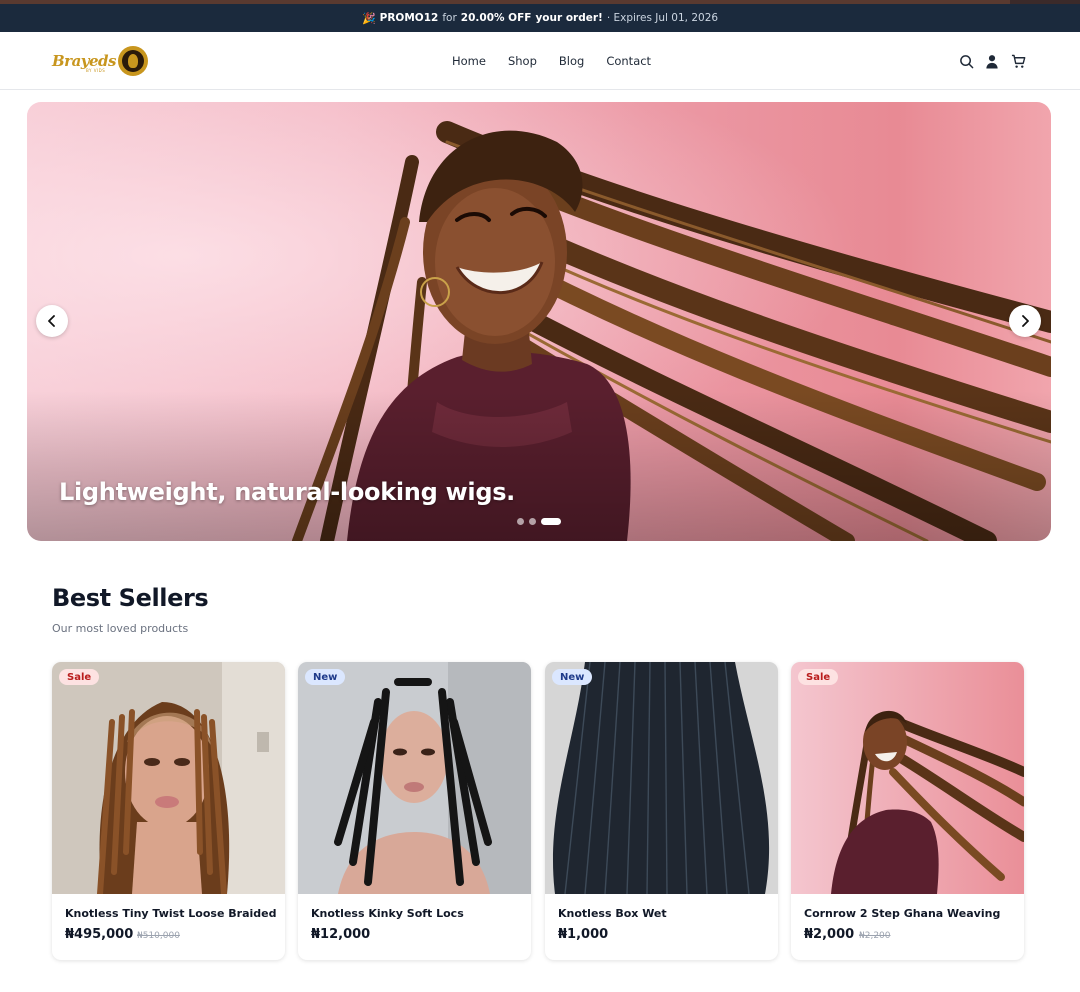 This screenshot has width=1080, height=992. What do you see at coordinates (551, 61) in the screenshot?
I see `main-nav: Home Shop Blog Contact` at bounding box center [551, 61].